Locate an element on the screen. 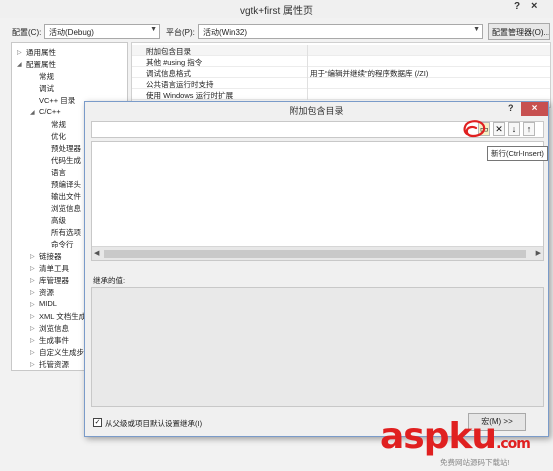  inherit-checkbox: ✓ is located at coordinates (97, 422).